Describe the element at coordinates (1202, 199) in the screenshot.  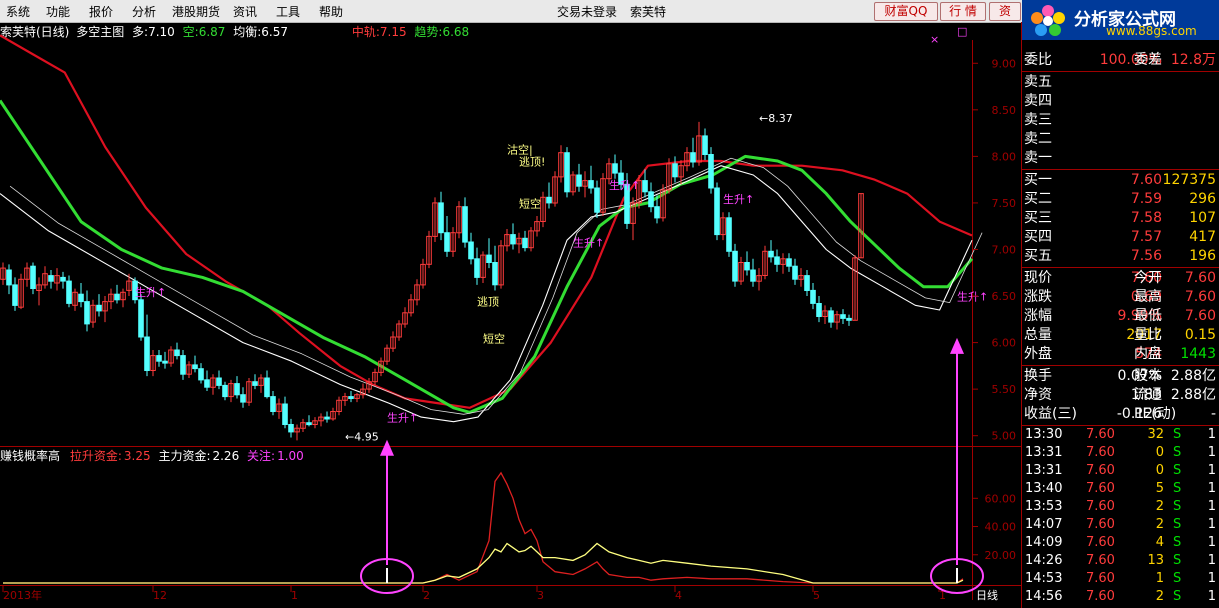
I see `buy-volume: 296` at that location.